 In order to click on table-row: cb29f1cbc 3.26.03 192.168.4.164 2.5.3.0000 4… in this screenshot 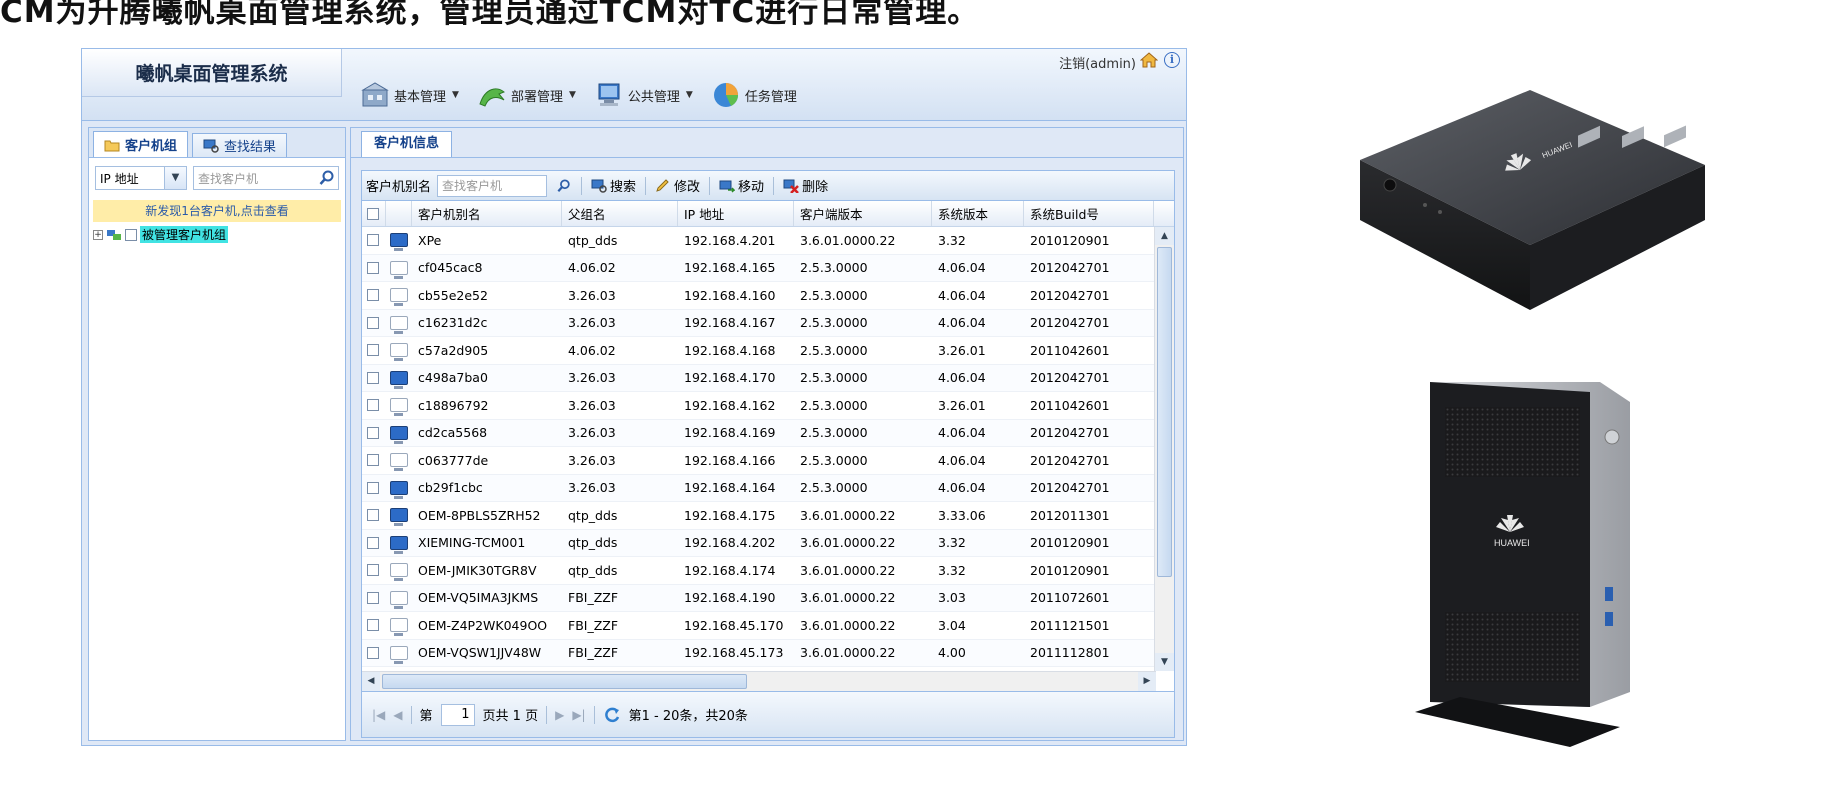, I will do `click(759, 488)`.